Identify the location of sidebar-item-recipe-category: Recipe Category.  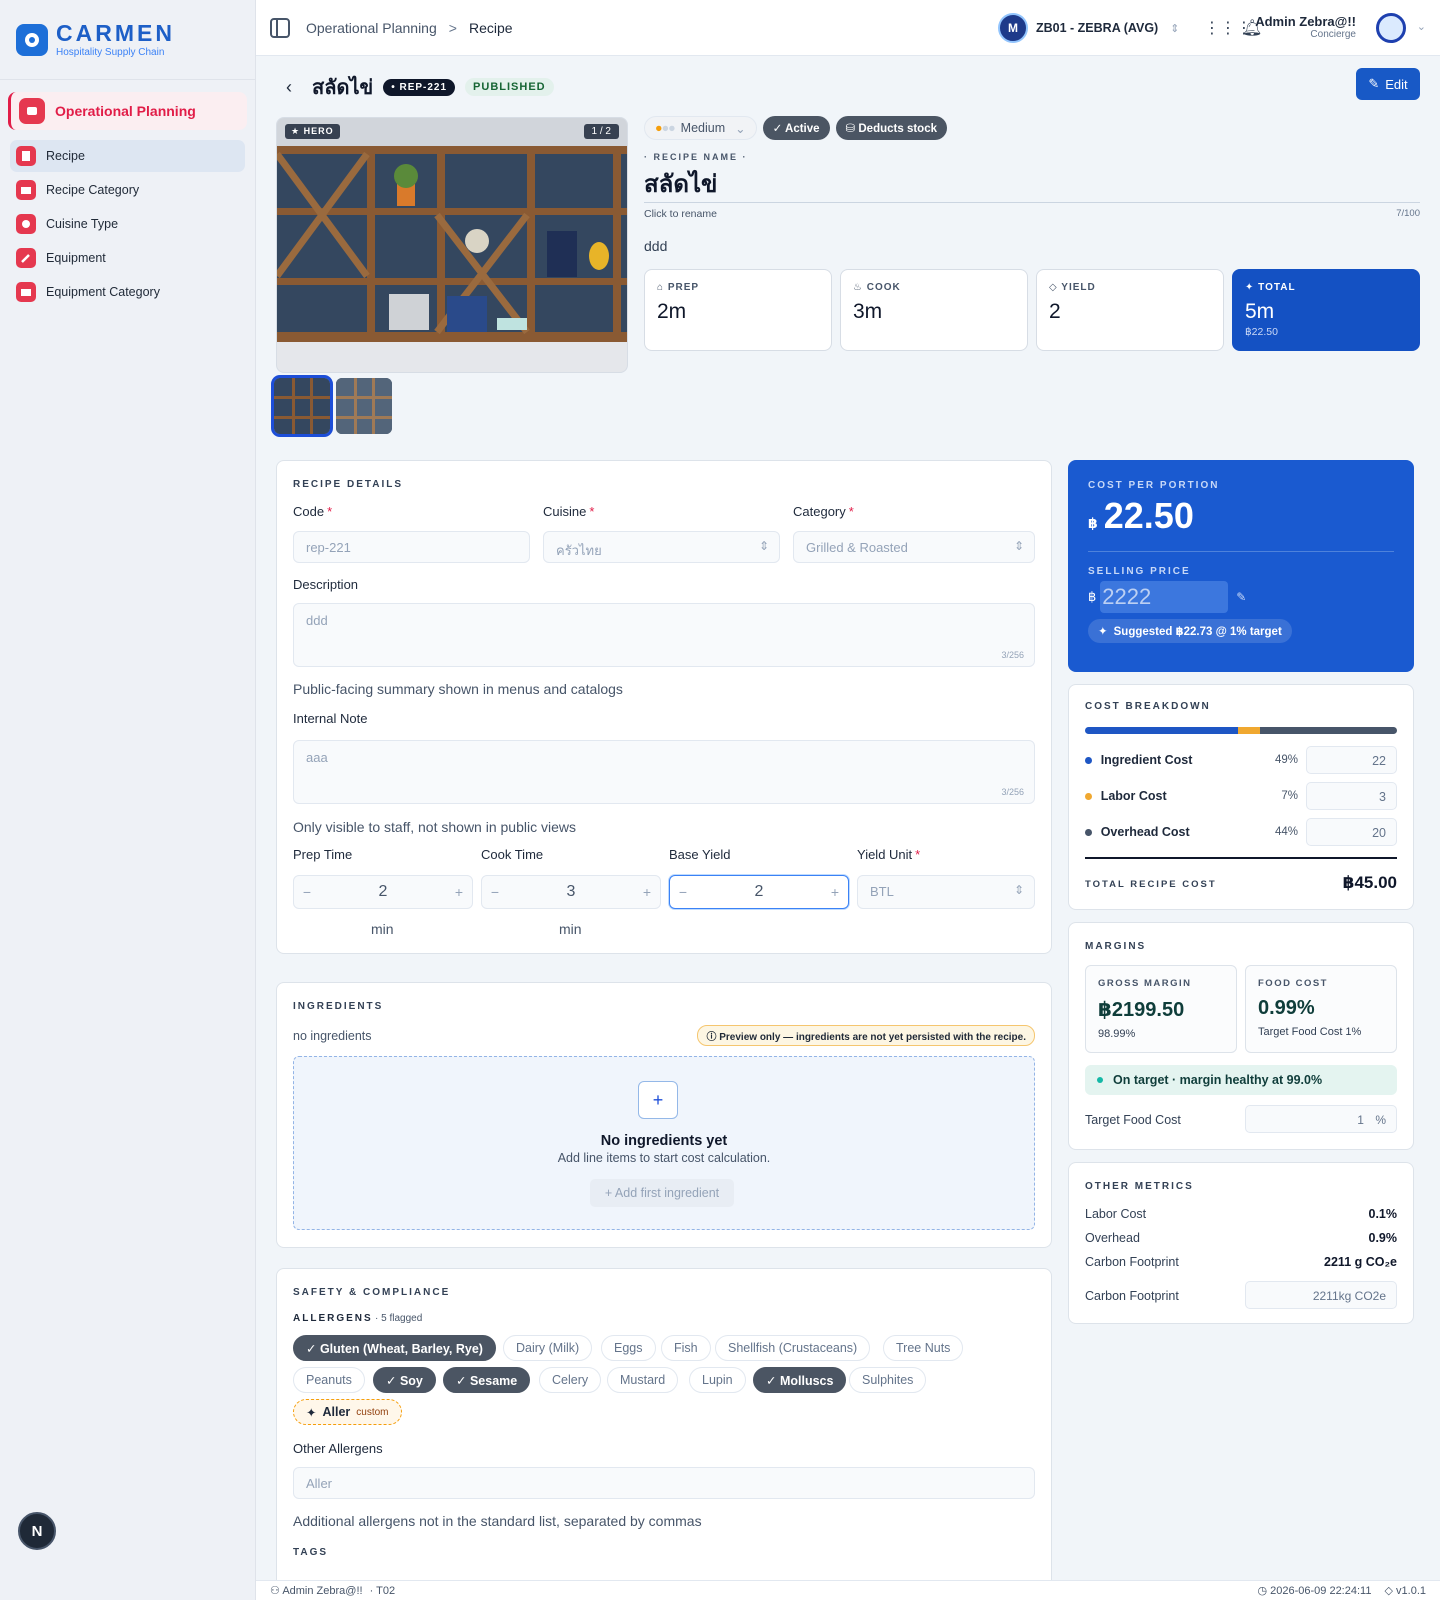
(127, 190).